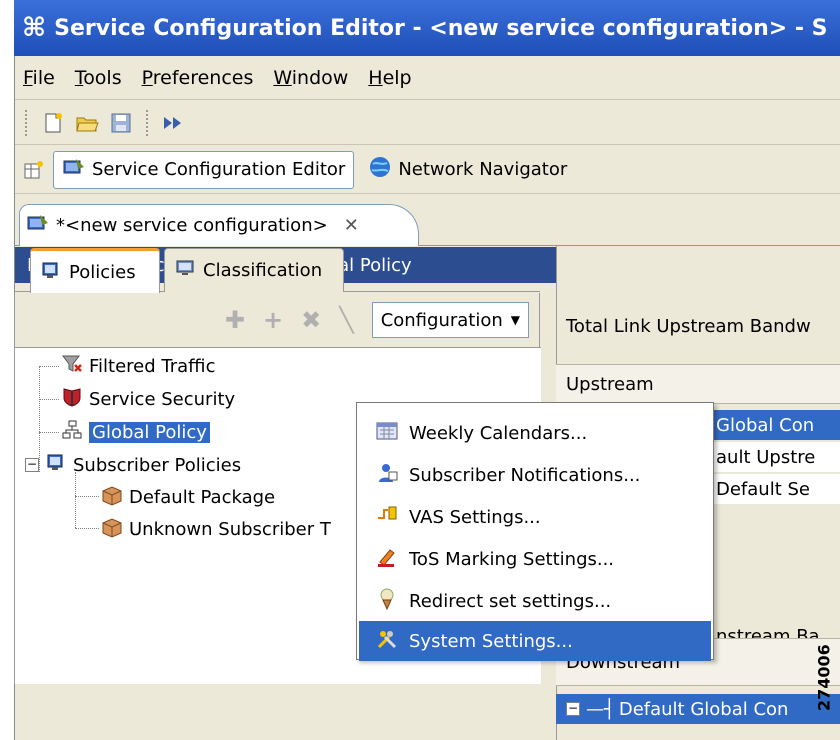 The width and height of the screenshot is (840, 740). Describe the element at coordinates (219, 169) in the screenshot. I see `perspective-label: Service Configuration Editor` at that location.